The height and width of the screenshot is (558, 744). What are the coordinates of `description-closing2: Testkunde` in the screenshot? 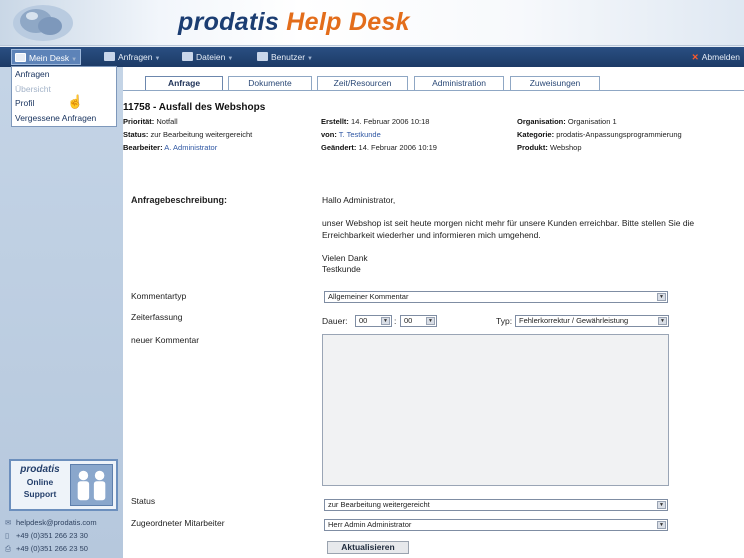 It's located at (341, 269).